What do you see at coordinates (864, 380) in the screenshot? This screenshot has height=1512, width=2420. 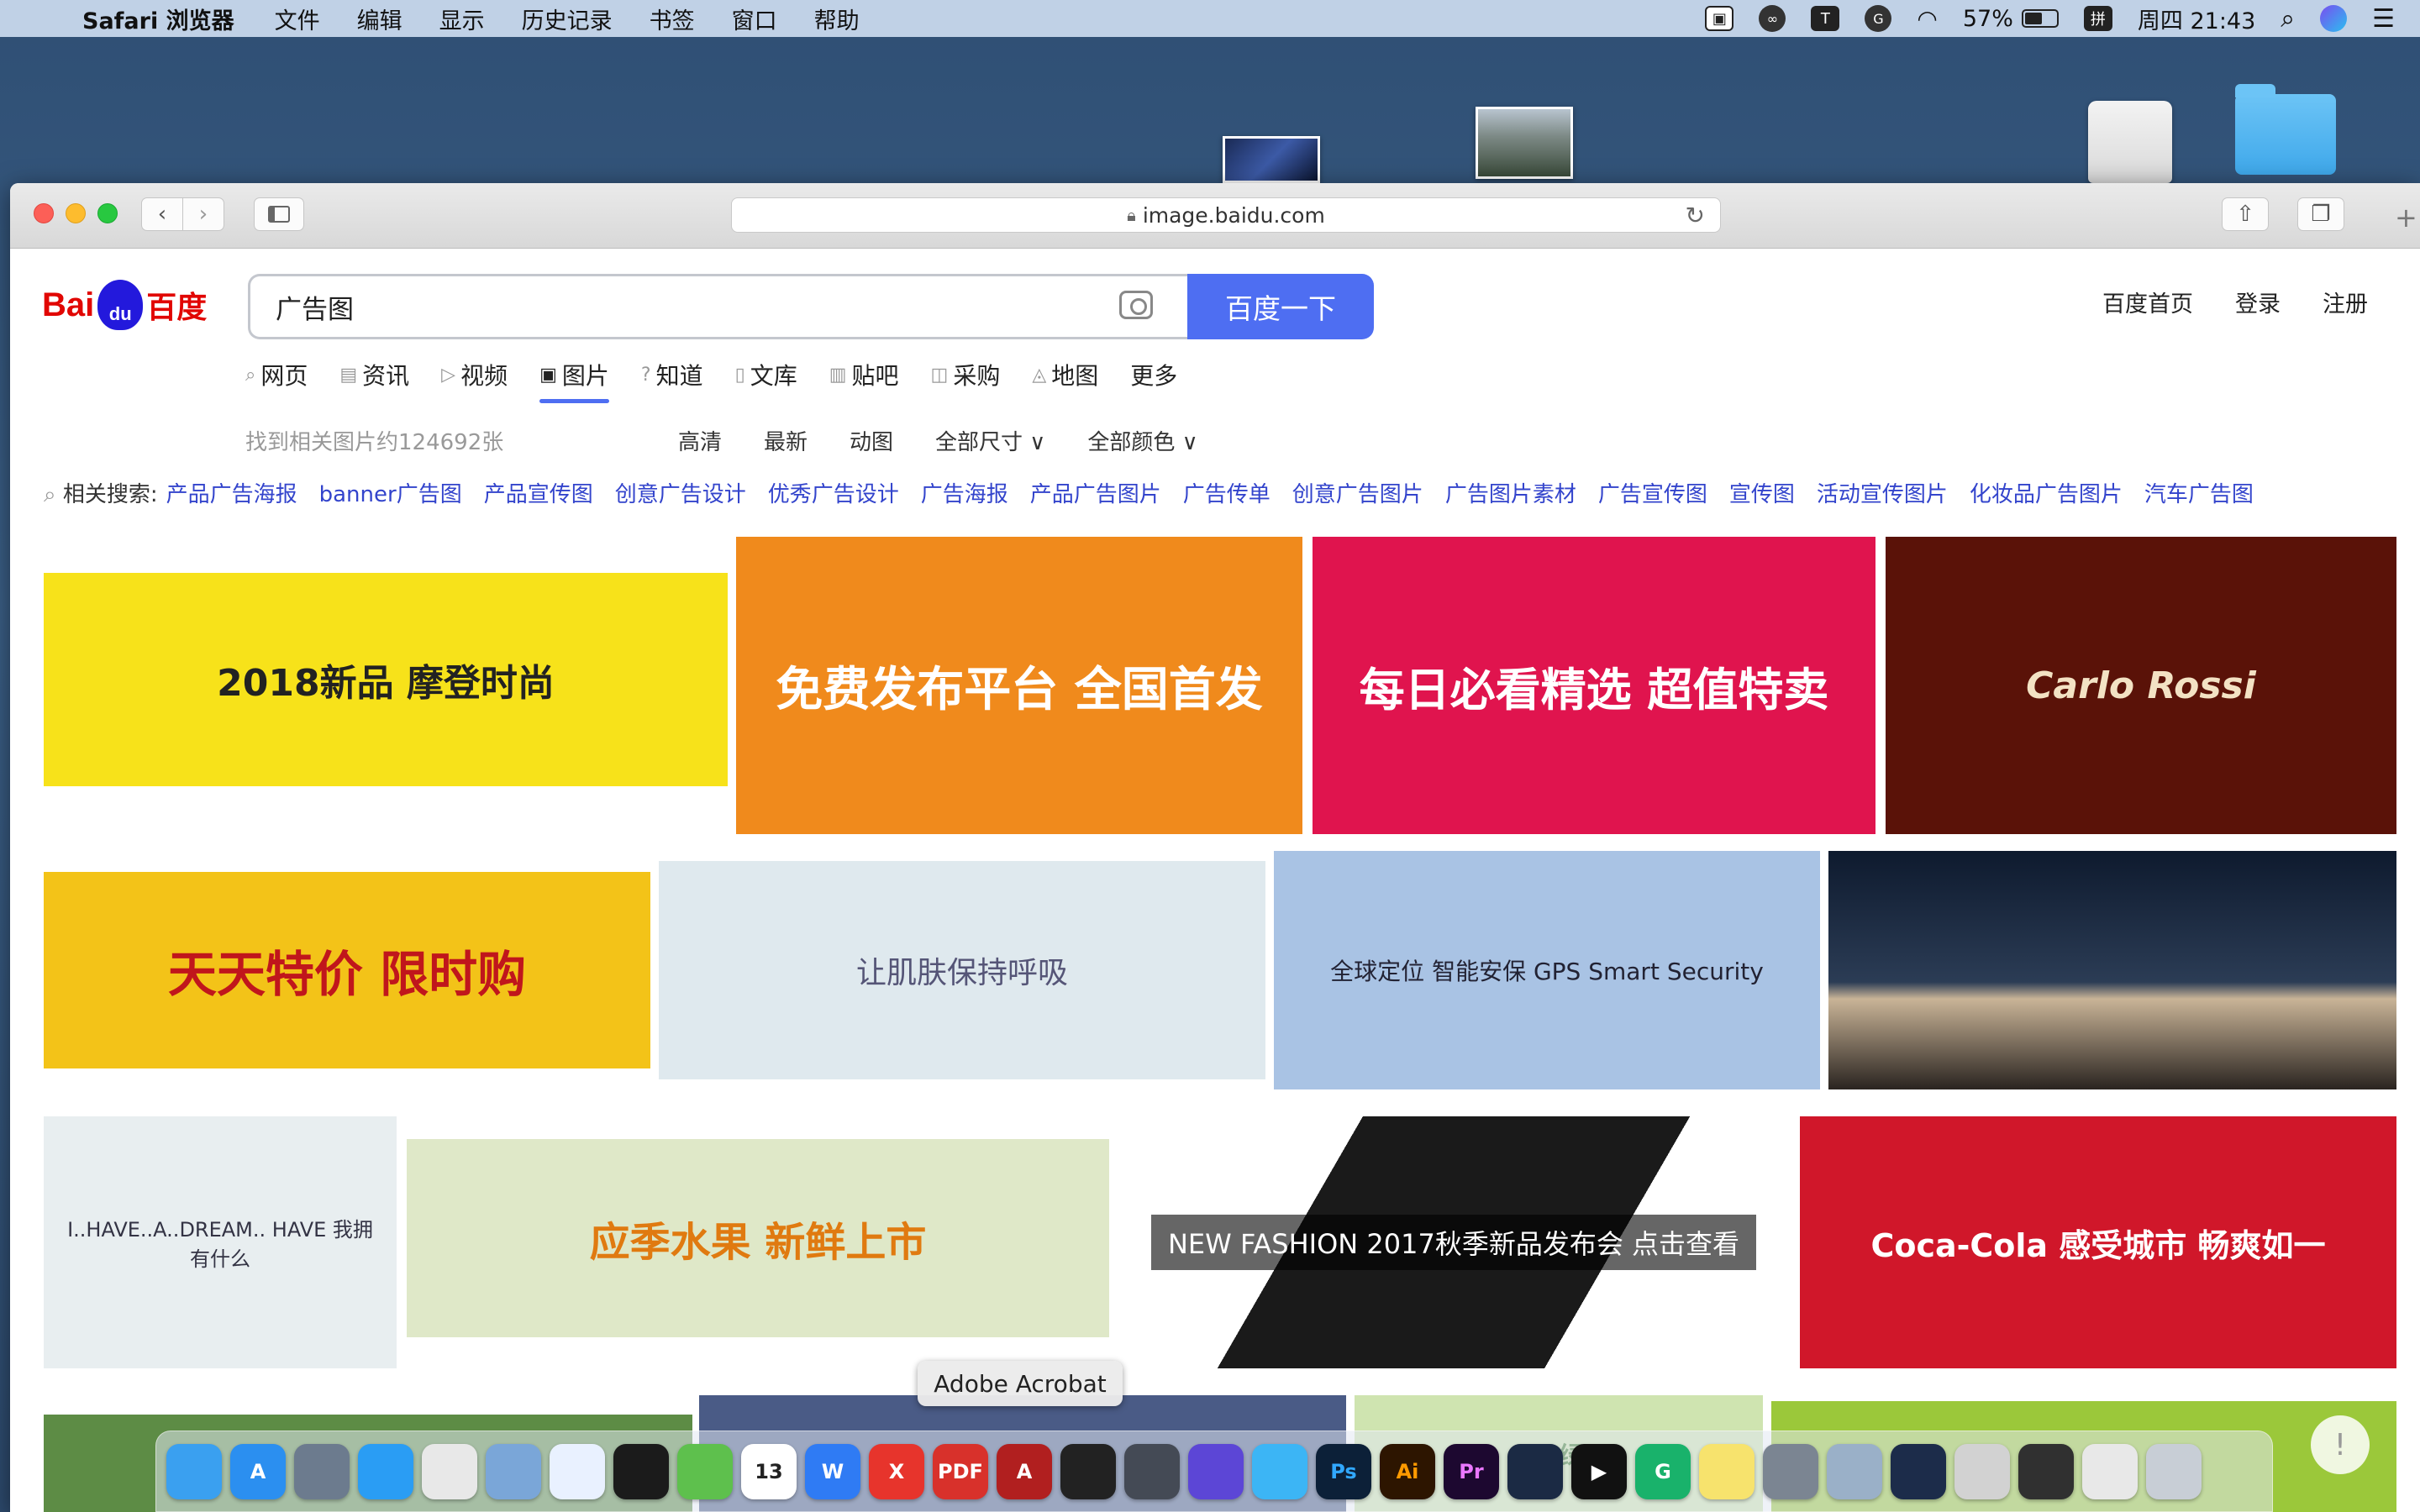 I see `tab-tieba: ▥ 贴吧` at bounding box center [864, 380].